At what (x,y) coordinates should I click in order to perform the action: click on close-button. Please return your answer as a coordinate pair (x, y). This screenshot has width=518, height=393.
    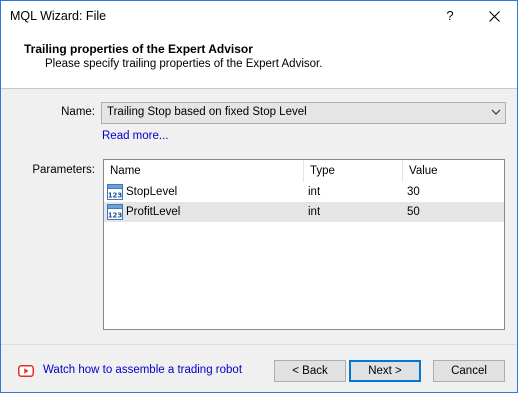
    Looking at the image, I should click on (495, 16).